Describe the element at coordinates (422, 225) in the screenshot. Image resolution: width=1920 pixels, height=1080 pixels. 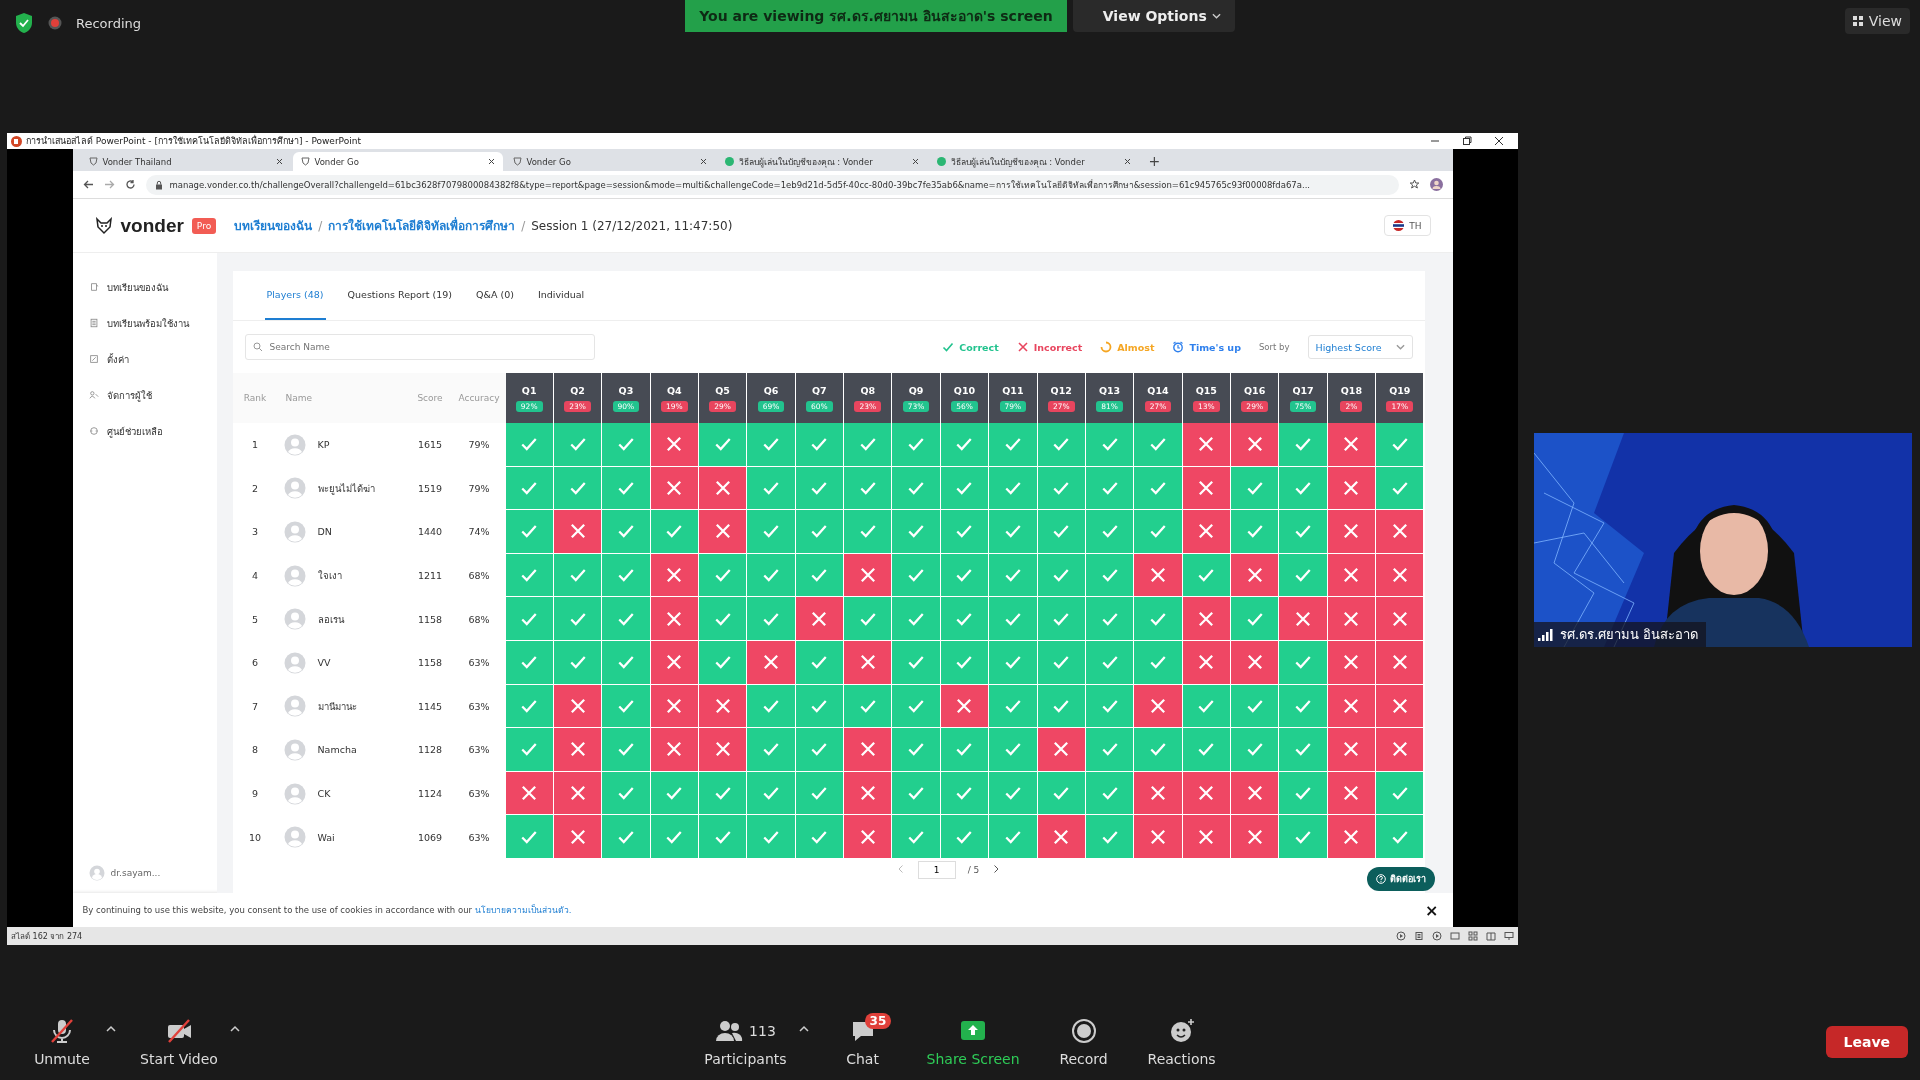
I see `breadcrumb-link: การใช้เทคโนโลยีดิจิทัลเพื่อการศึกษา` at that location.